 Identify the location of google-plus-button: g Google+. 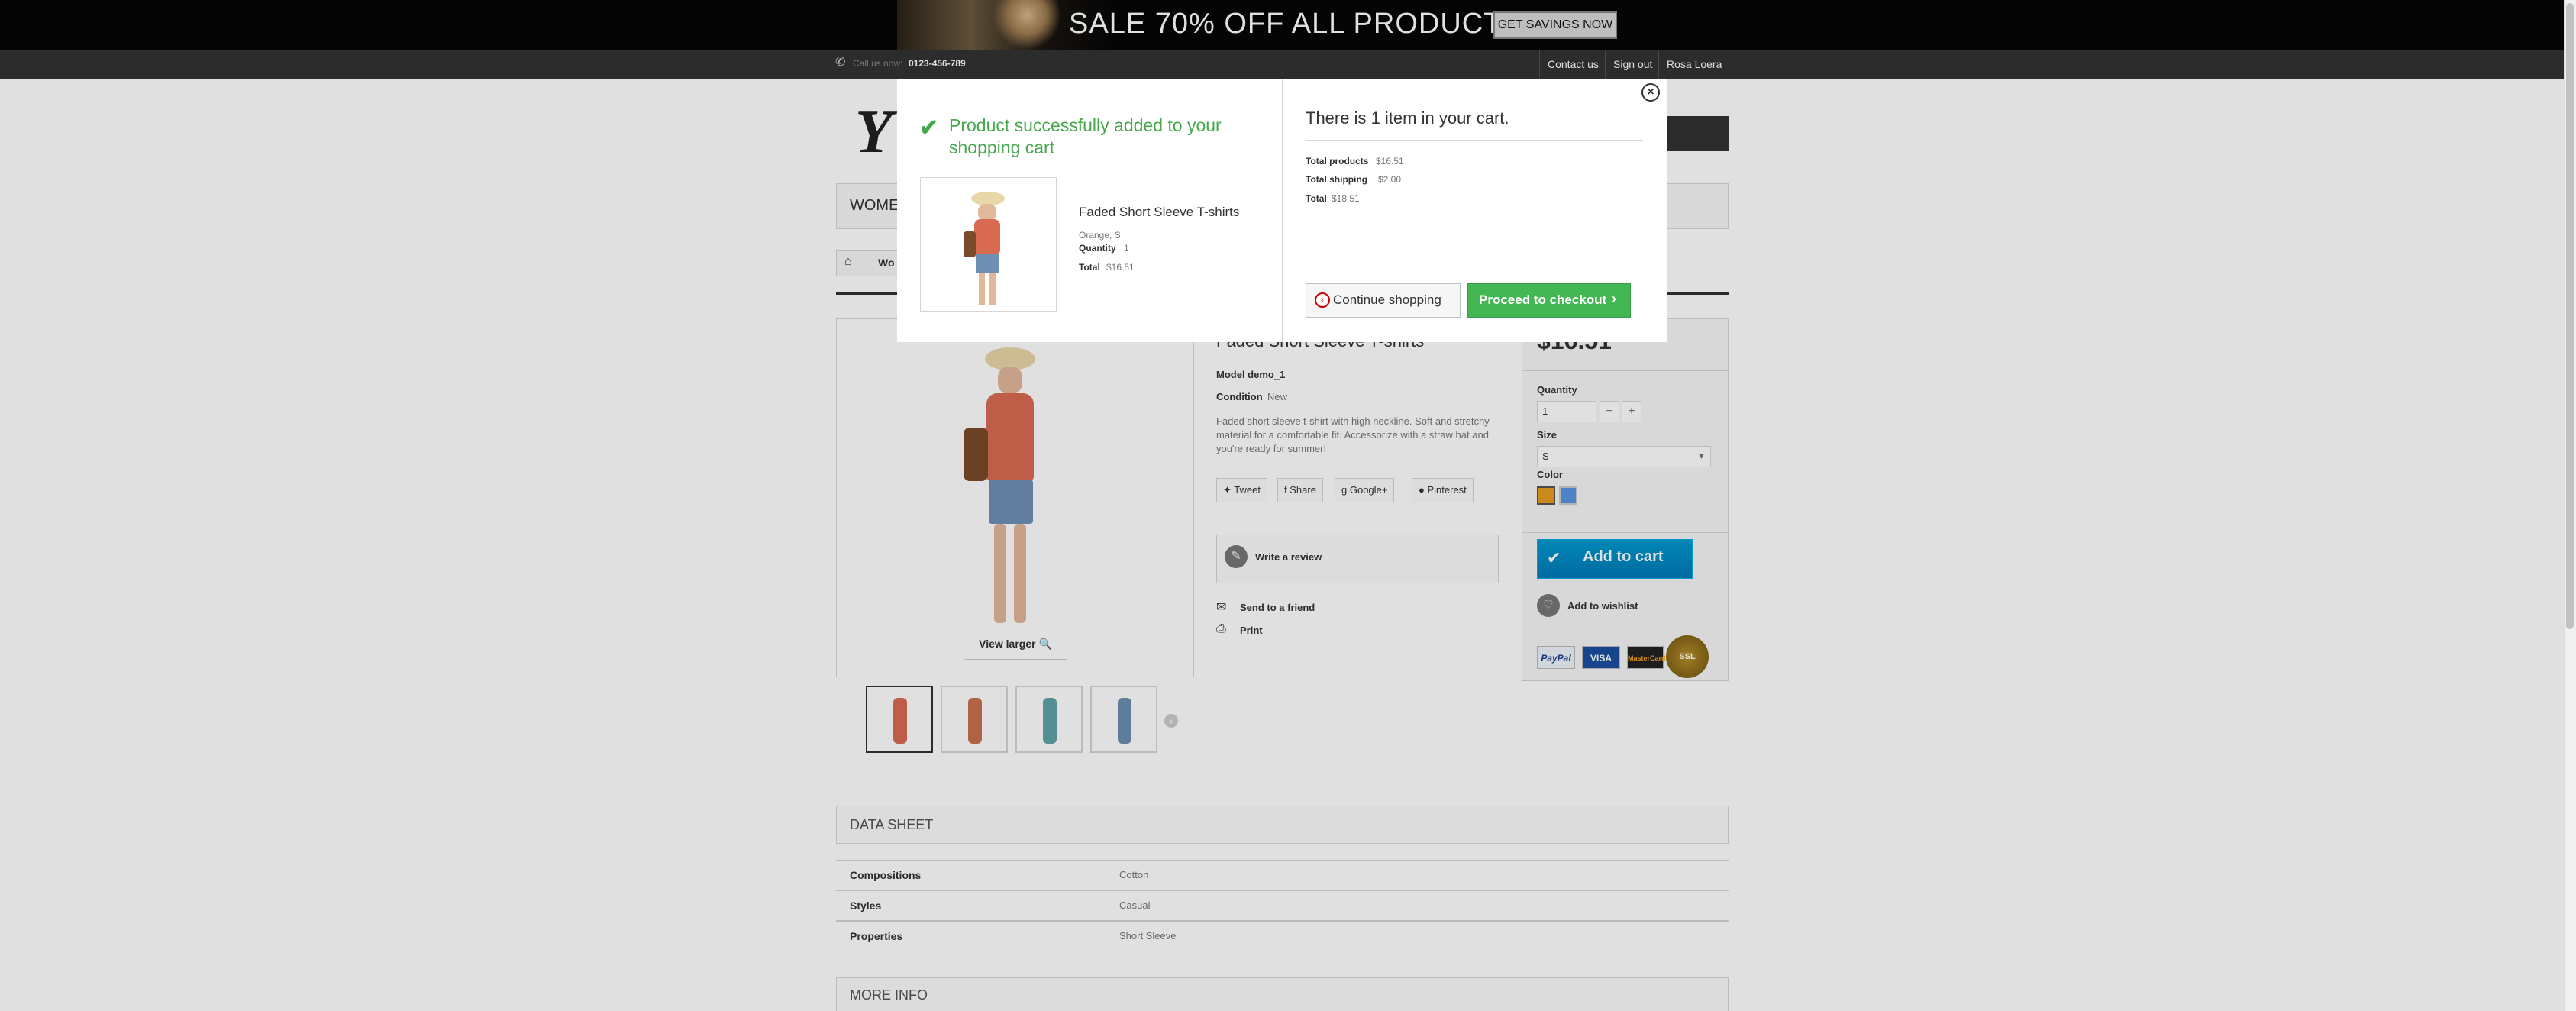
(1365, 490).